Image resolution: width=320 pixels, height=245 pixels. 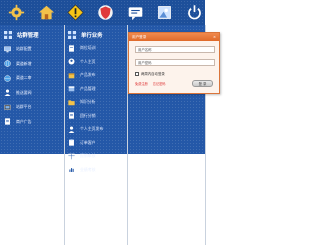 I want to click on menu-item-label: 报销审核, so click(x=88, y=155).